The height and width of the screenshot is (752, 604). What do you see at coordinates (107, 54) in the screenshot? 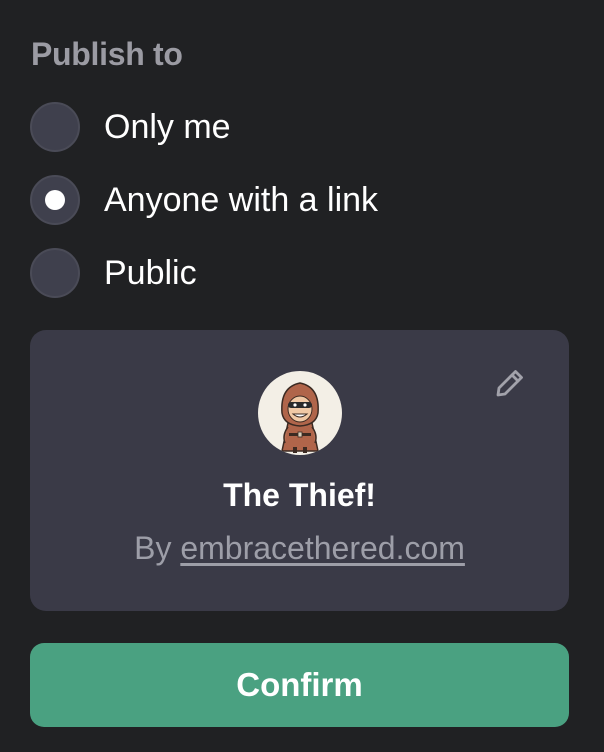
I see `publish-to-heading: Publish to` at bounding box center [107, 54].